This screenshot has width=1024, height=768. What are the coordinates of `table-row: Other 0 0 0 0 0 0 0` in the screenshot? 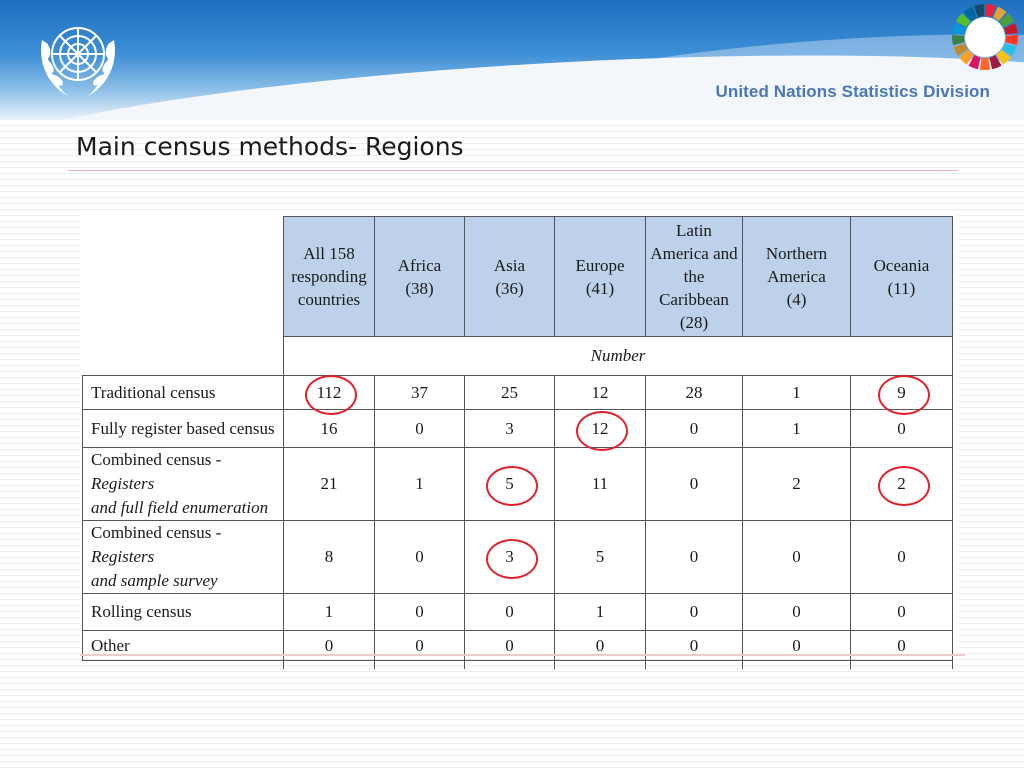 It's located at (517, 645).